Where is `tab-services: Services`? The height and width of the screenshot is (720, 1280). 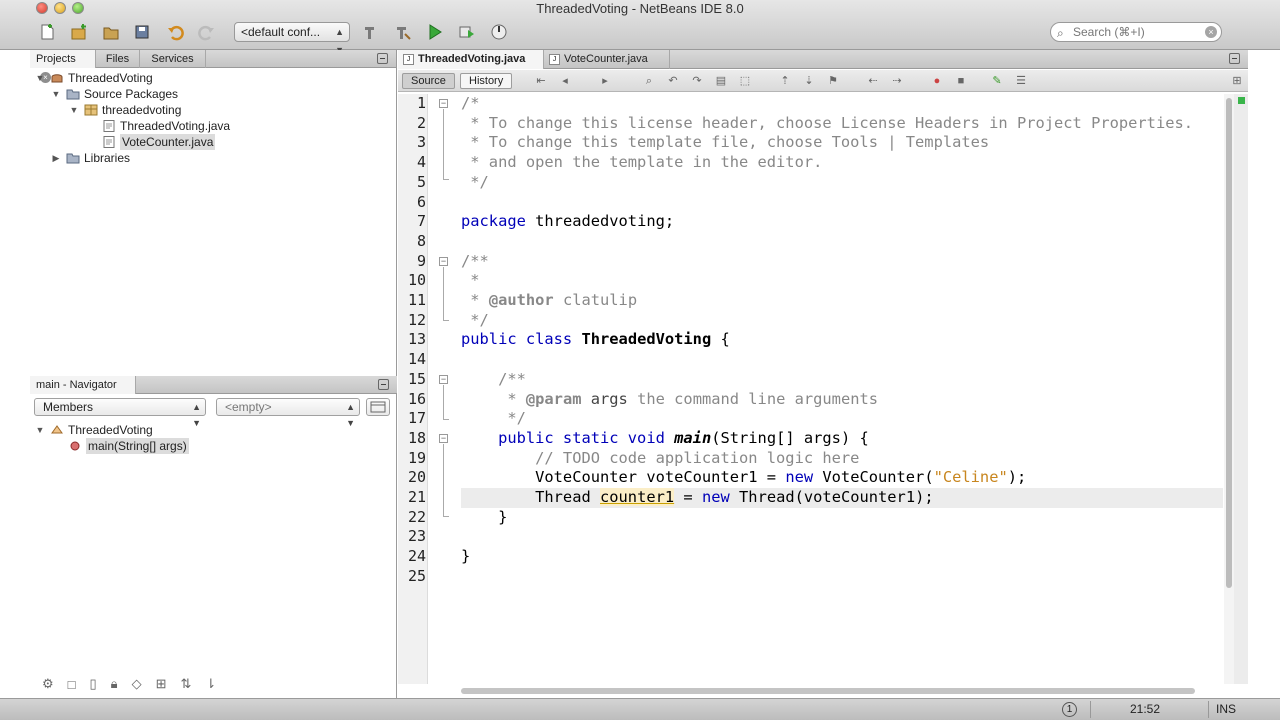
tab-services: Services is located at coordinates (173, 59).